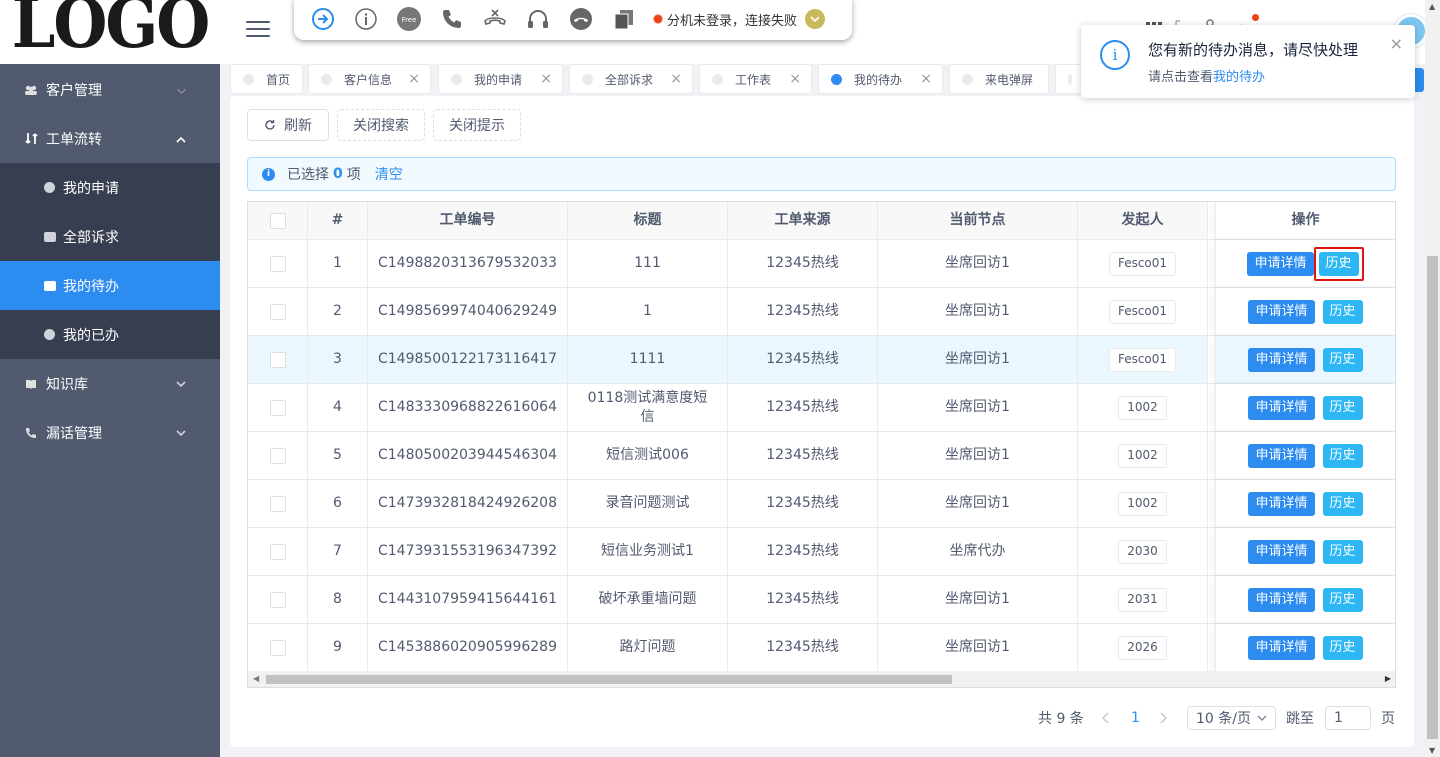  What do you see at coordinates (1239, 77) in the screenshot?
I see `notification-todo-link: 我的待办` at bounding box center [1239, 77].